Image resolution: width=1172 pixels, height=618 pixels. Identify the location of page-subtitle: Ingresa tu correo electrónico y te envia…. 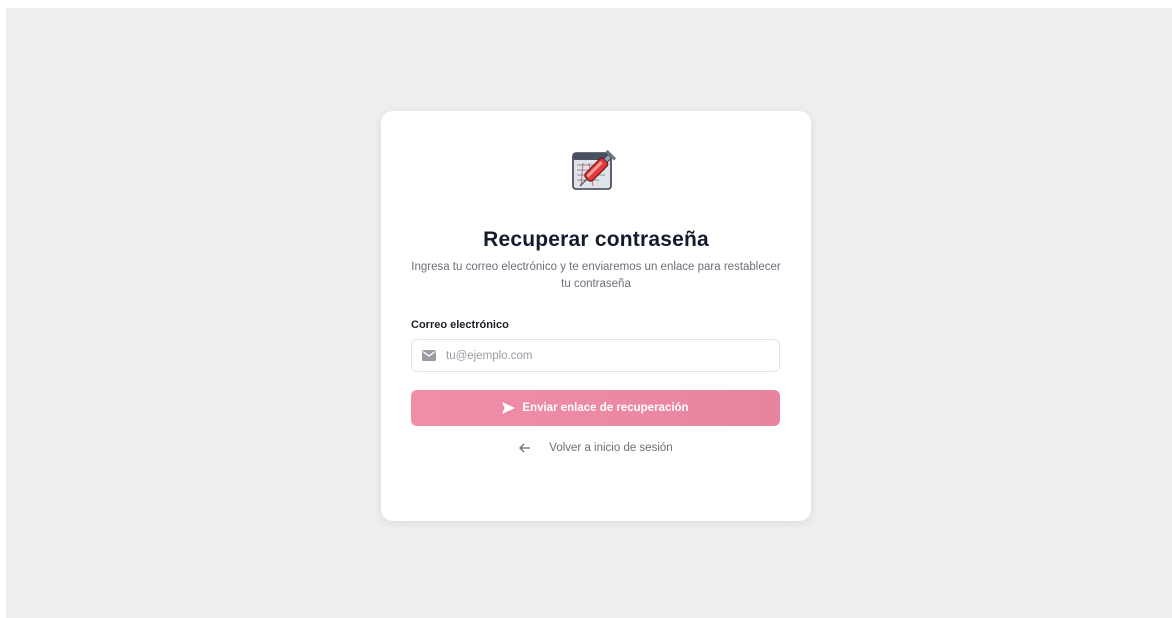
(596, 275).